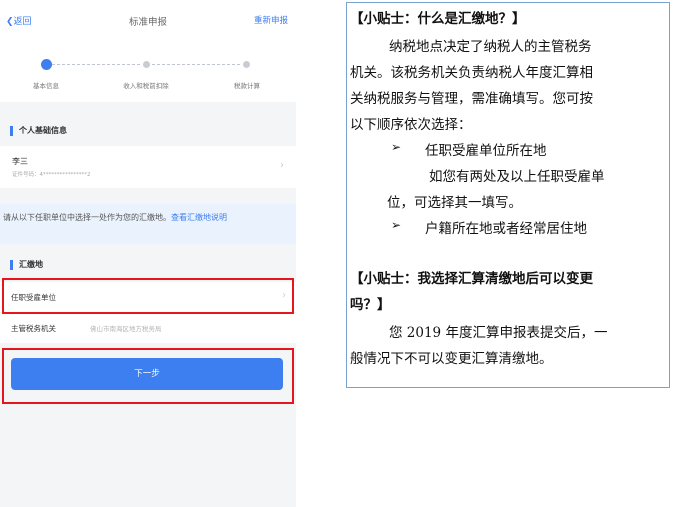 This screenshot has width=677, height=507. What do you see at coordinates (486, 151) in the screenshot?
I see `option-employer: 任职受雇单位所在地` at bounding box center [486, 151].